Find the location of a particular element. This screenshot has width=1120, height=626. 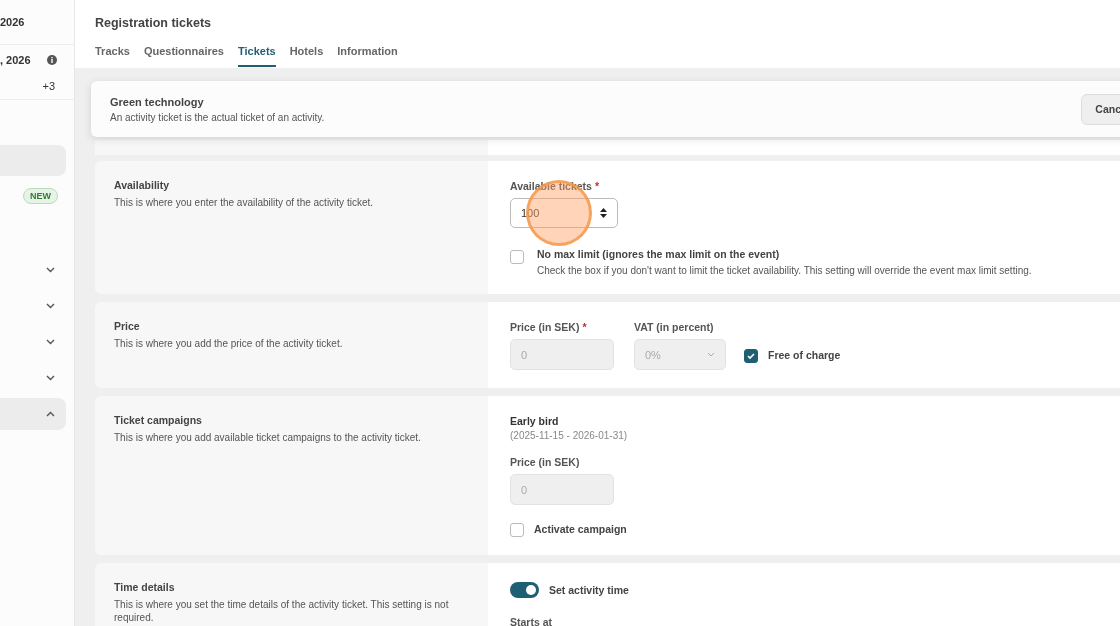

toggle-label: Set activity time is located at coordinates (589, 590).